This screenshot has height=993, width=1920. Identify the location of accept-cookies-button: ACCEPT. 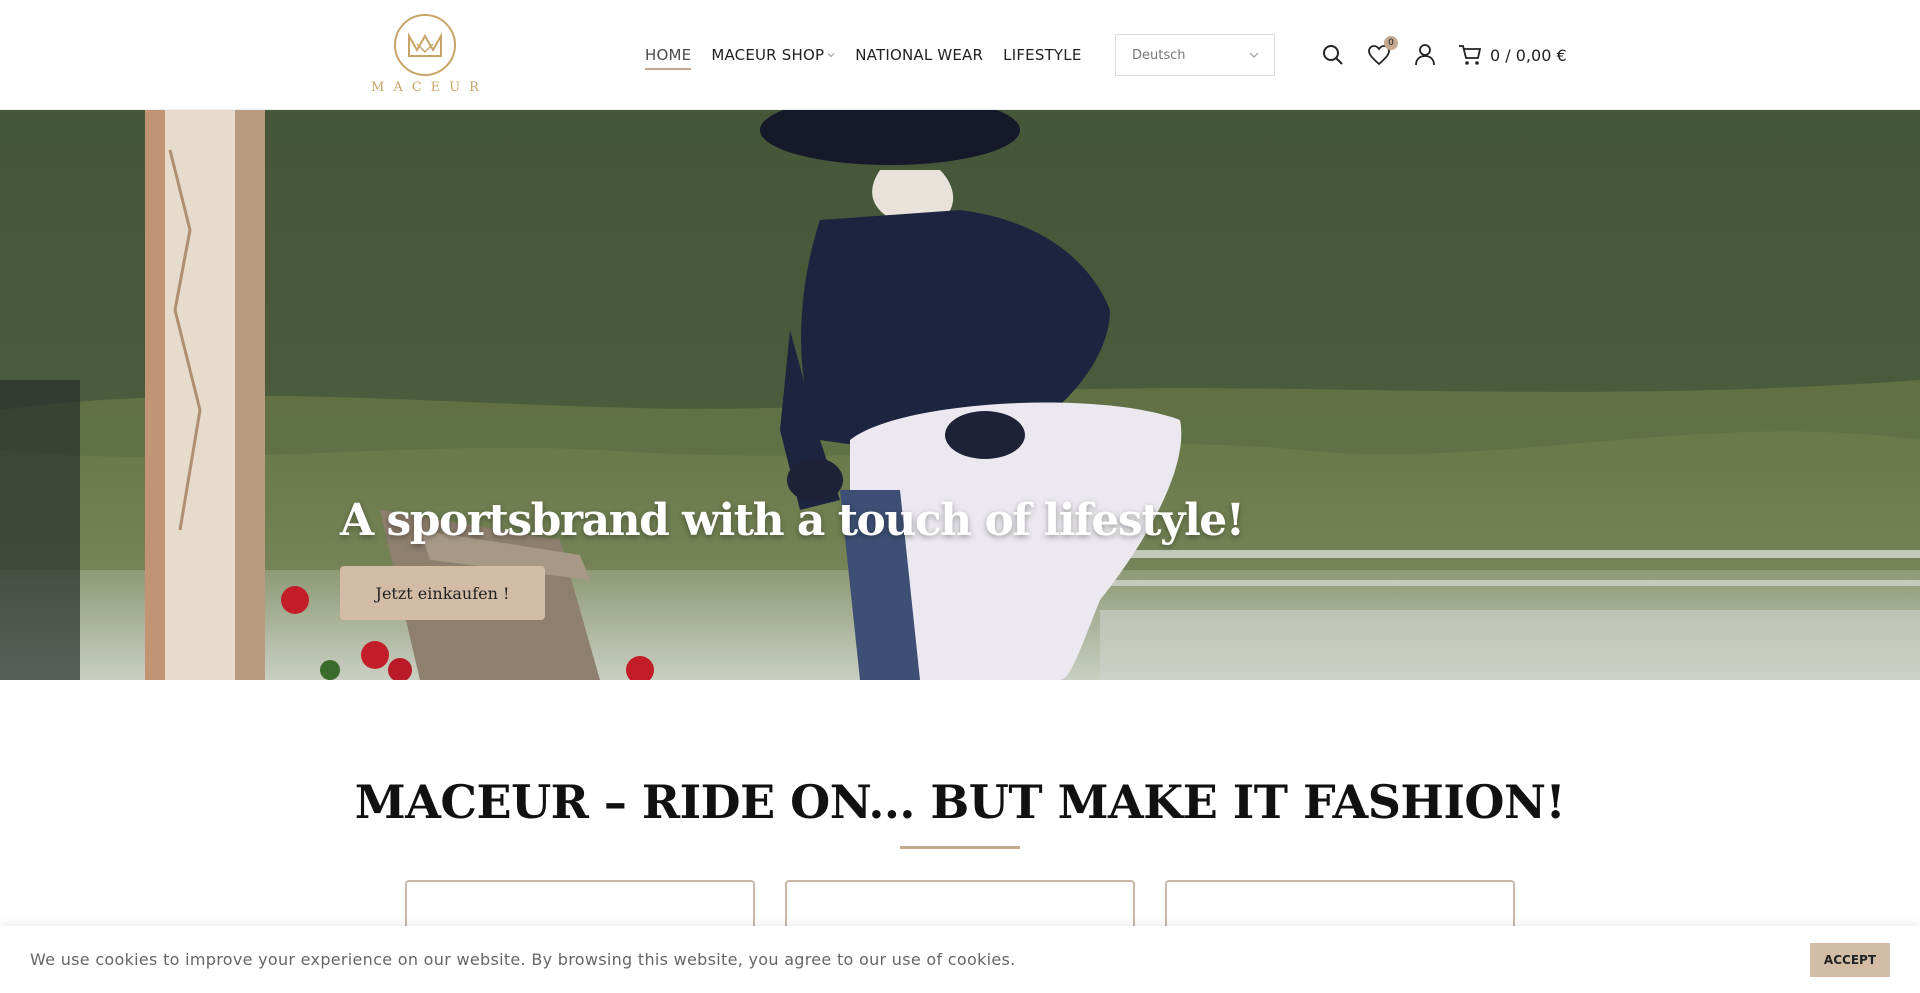
(1849, 959).